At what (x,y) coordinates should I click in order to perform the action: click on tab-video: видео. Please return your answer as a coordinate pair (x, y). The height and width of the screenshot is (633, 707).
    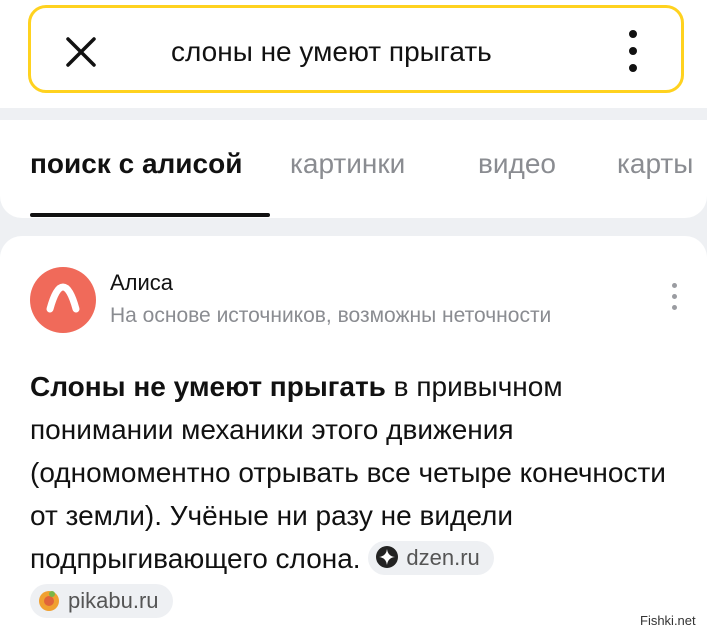
    Looking at the image, I should click on (517, 164).